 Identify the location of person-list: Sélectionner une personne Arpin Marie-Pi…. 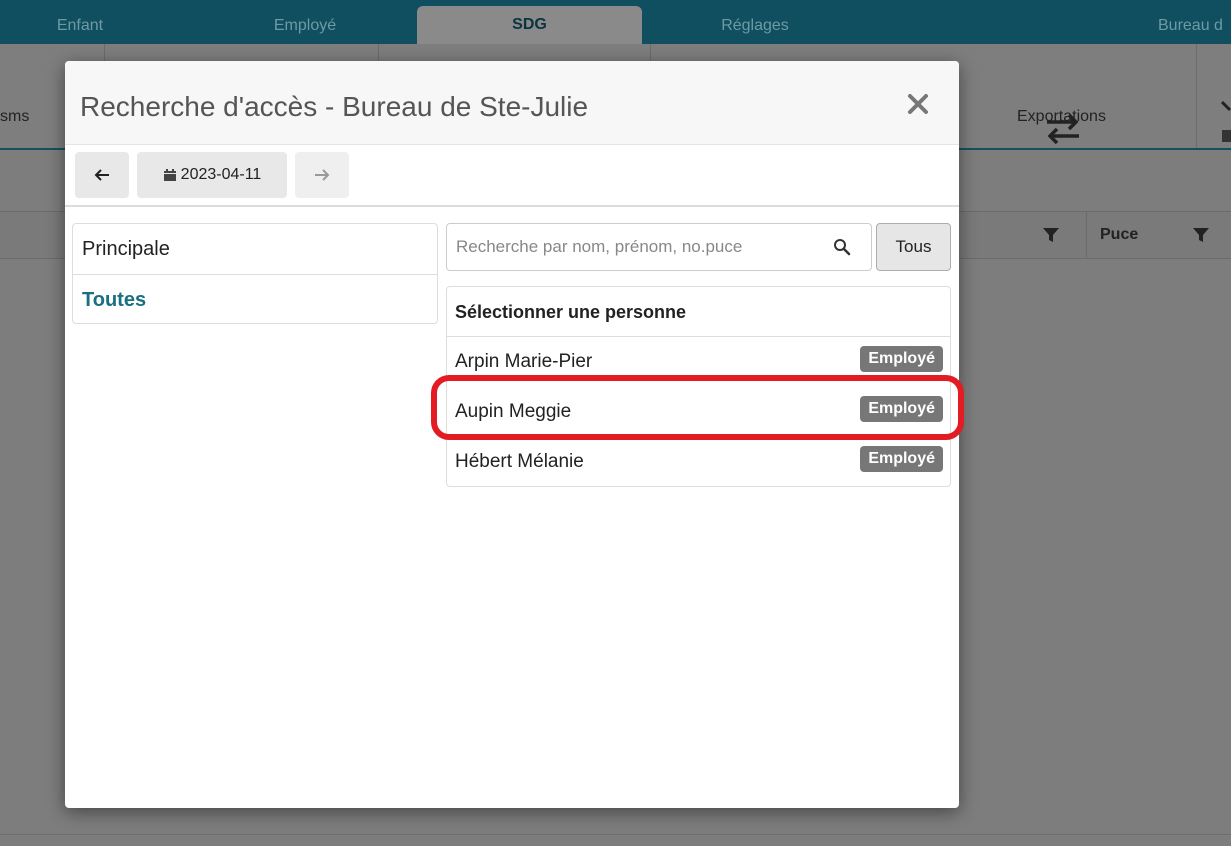
(698, 386).